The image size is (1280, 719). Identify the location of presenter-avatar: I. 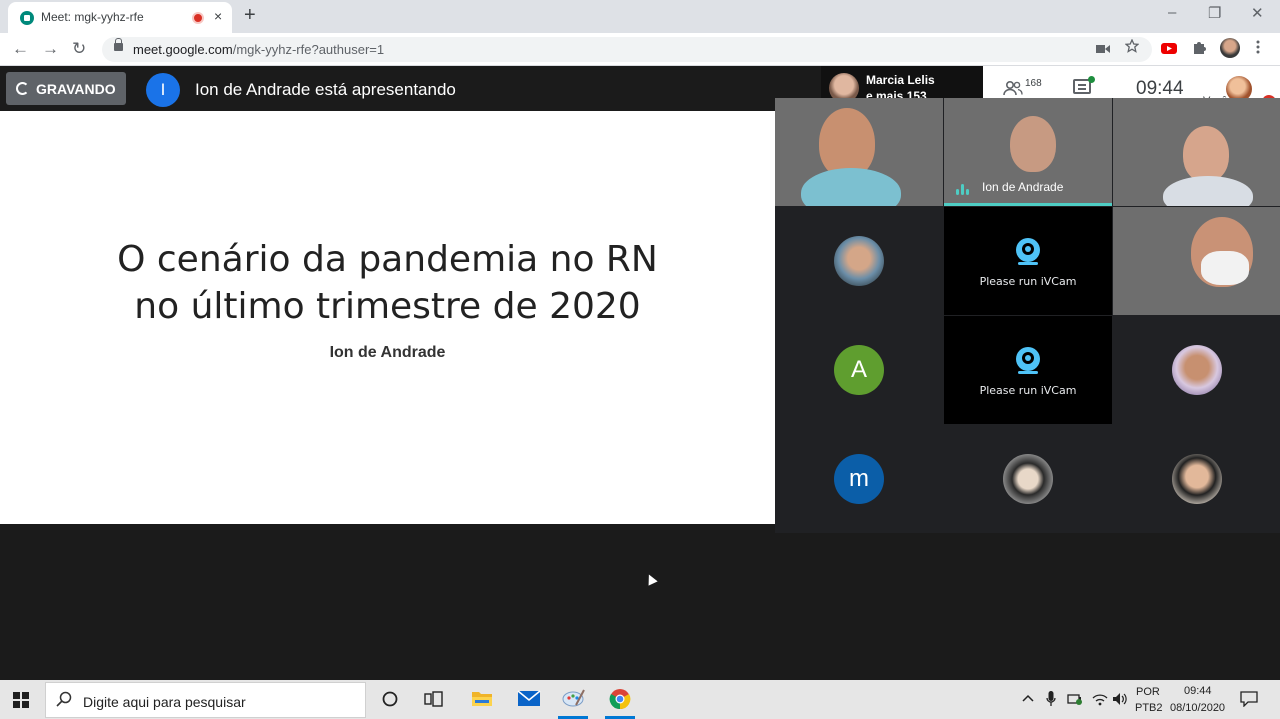
(163, 90).